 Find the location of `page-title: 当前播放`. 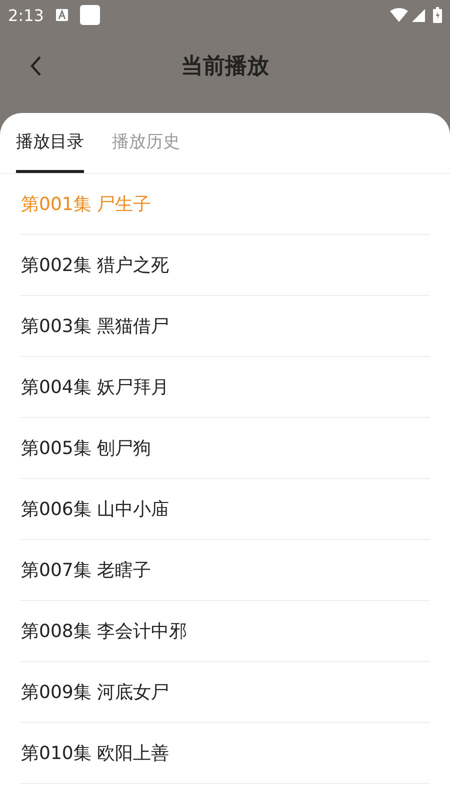

page-title: 当前播放 is located at coordinates (225, 67).